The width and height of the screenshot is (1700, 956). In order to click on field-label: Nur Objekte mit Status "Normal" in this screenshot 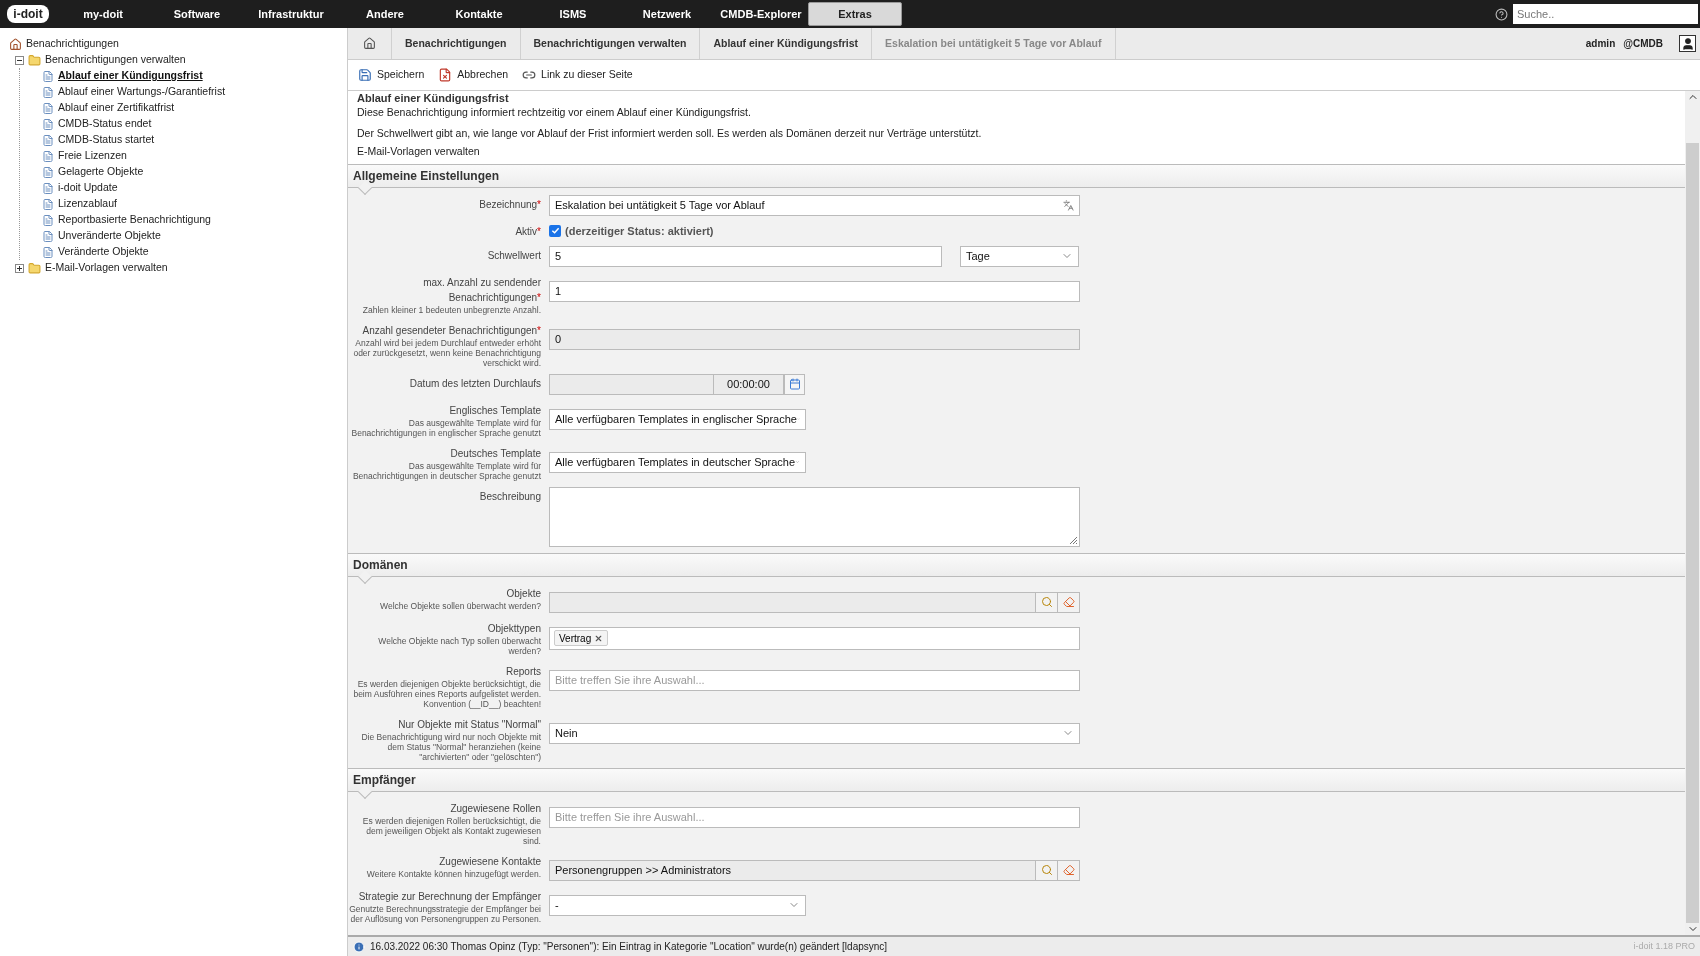, I will do `click(469, 724)`.